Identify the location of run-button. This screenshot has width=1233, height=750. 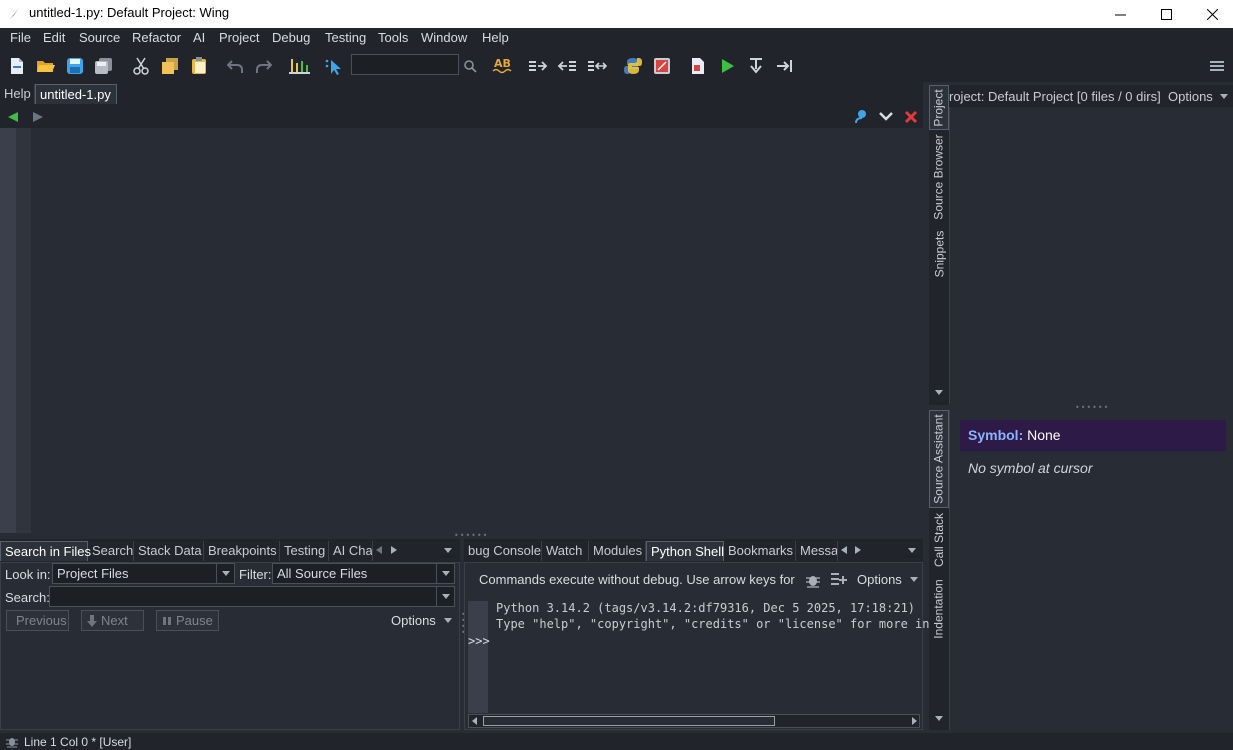
(727, 66).